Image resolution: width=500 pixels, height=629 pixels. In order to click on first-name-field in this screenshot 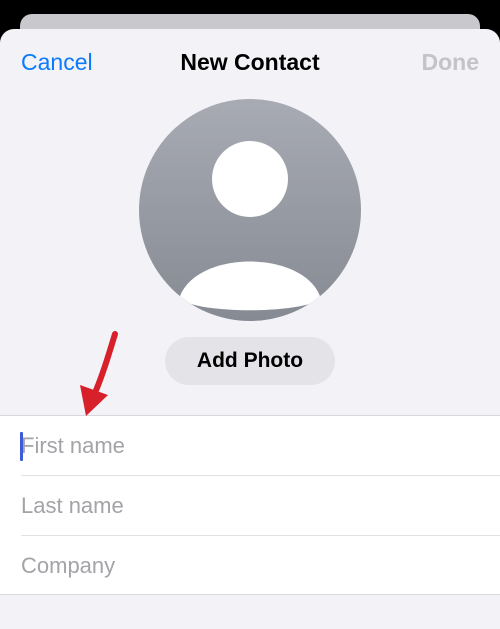, I will do `click(251, 445)`.